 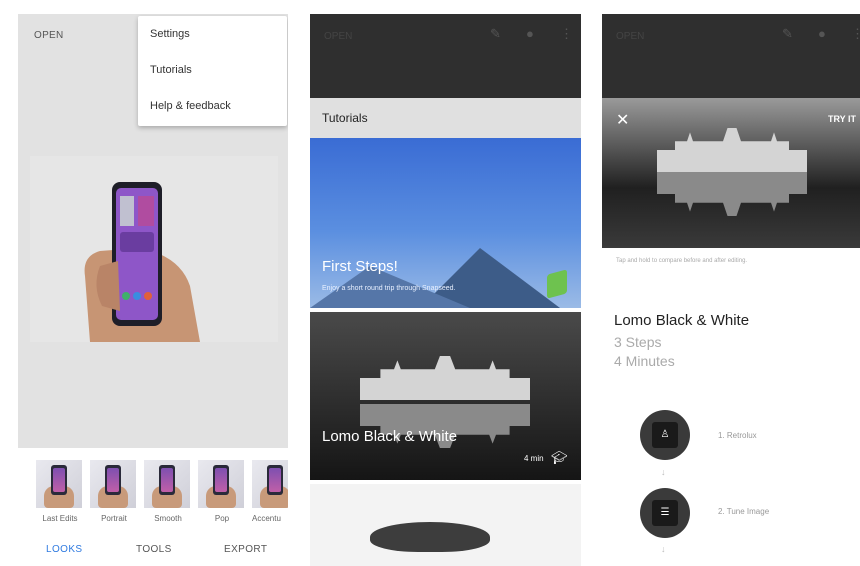 I want to click on tab-looks: LOOKS, so click(x=64, y=549).